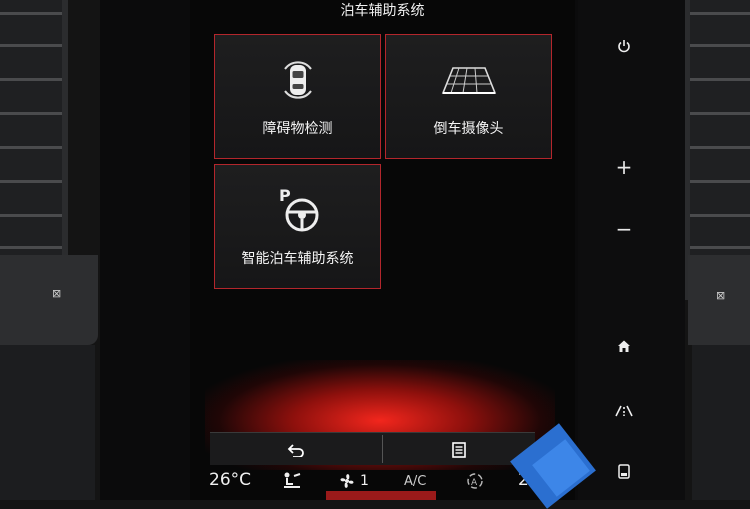 The height and width of the screenshot is (509, 750). What do you see at coordinates (624, 229) in the screenshot?
I see `volume-down-button: −` at bounding box center [624, 229].